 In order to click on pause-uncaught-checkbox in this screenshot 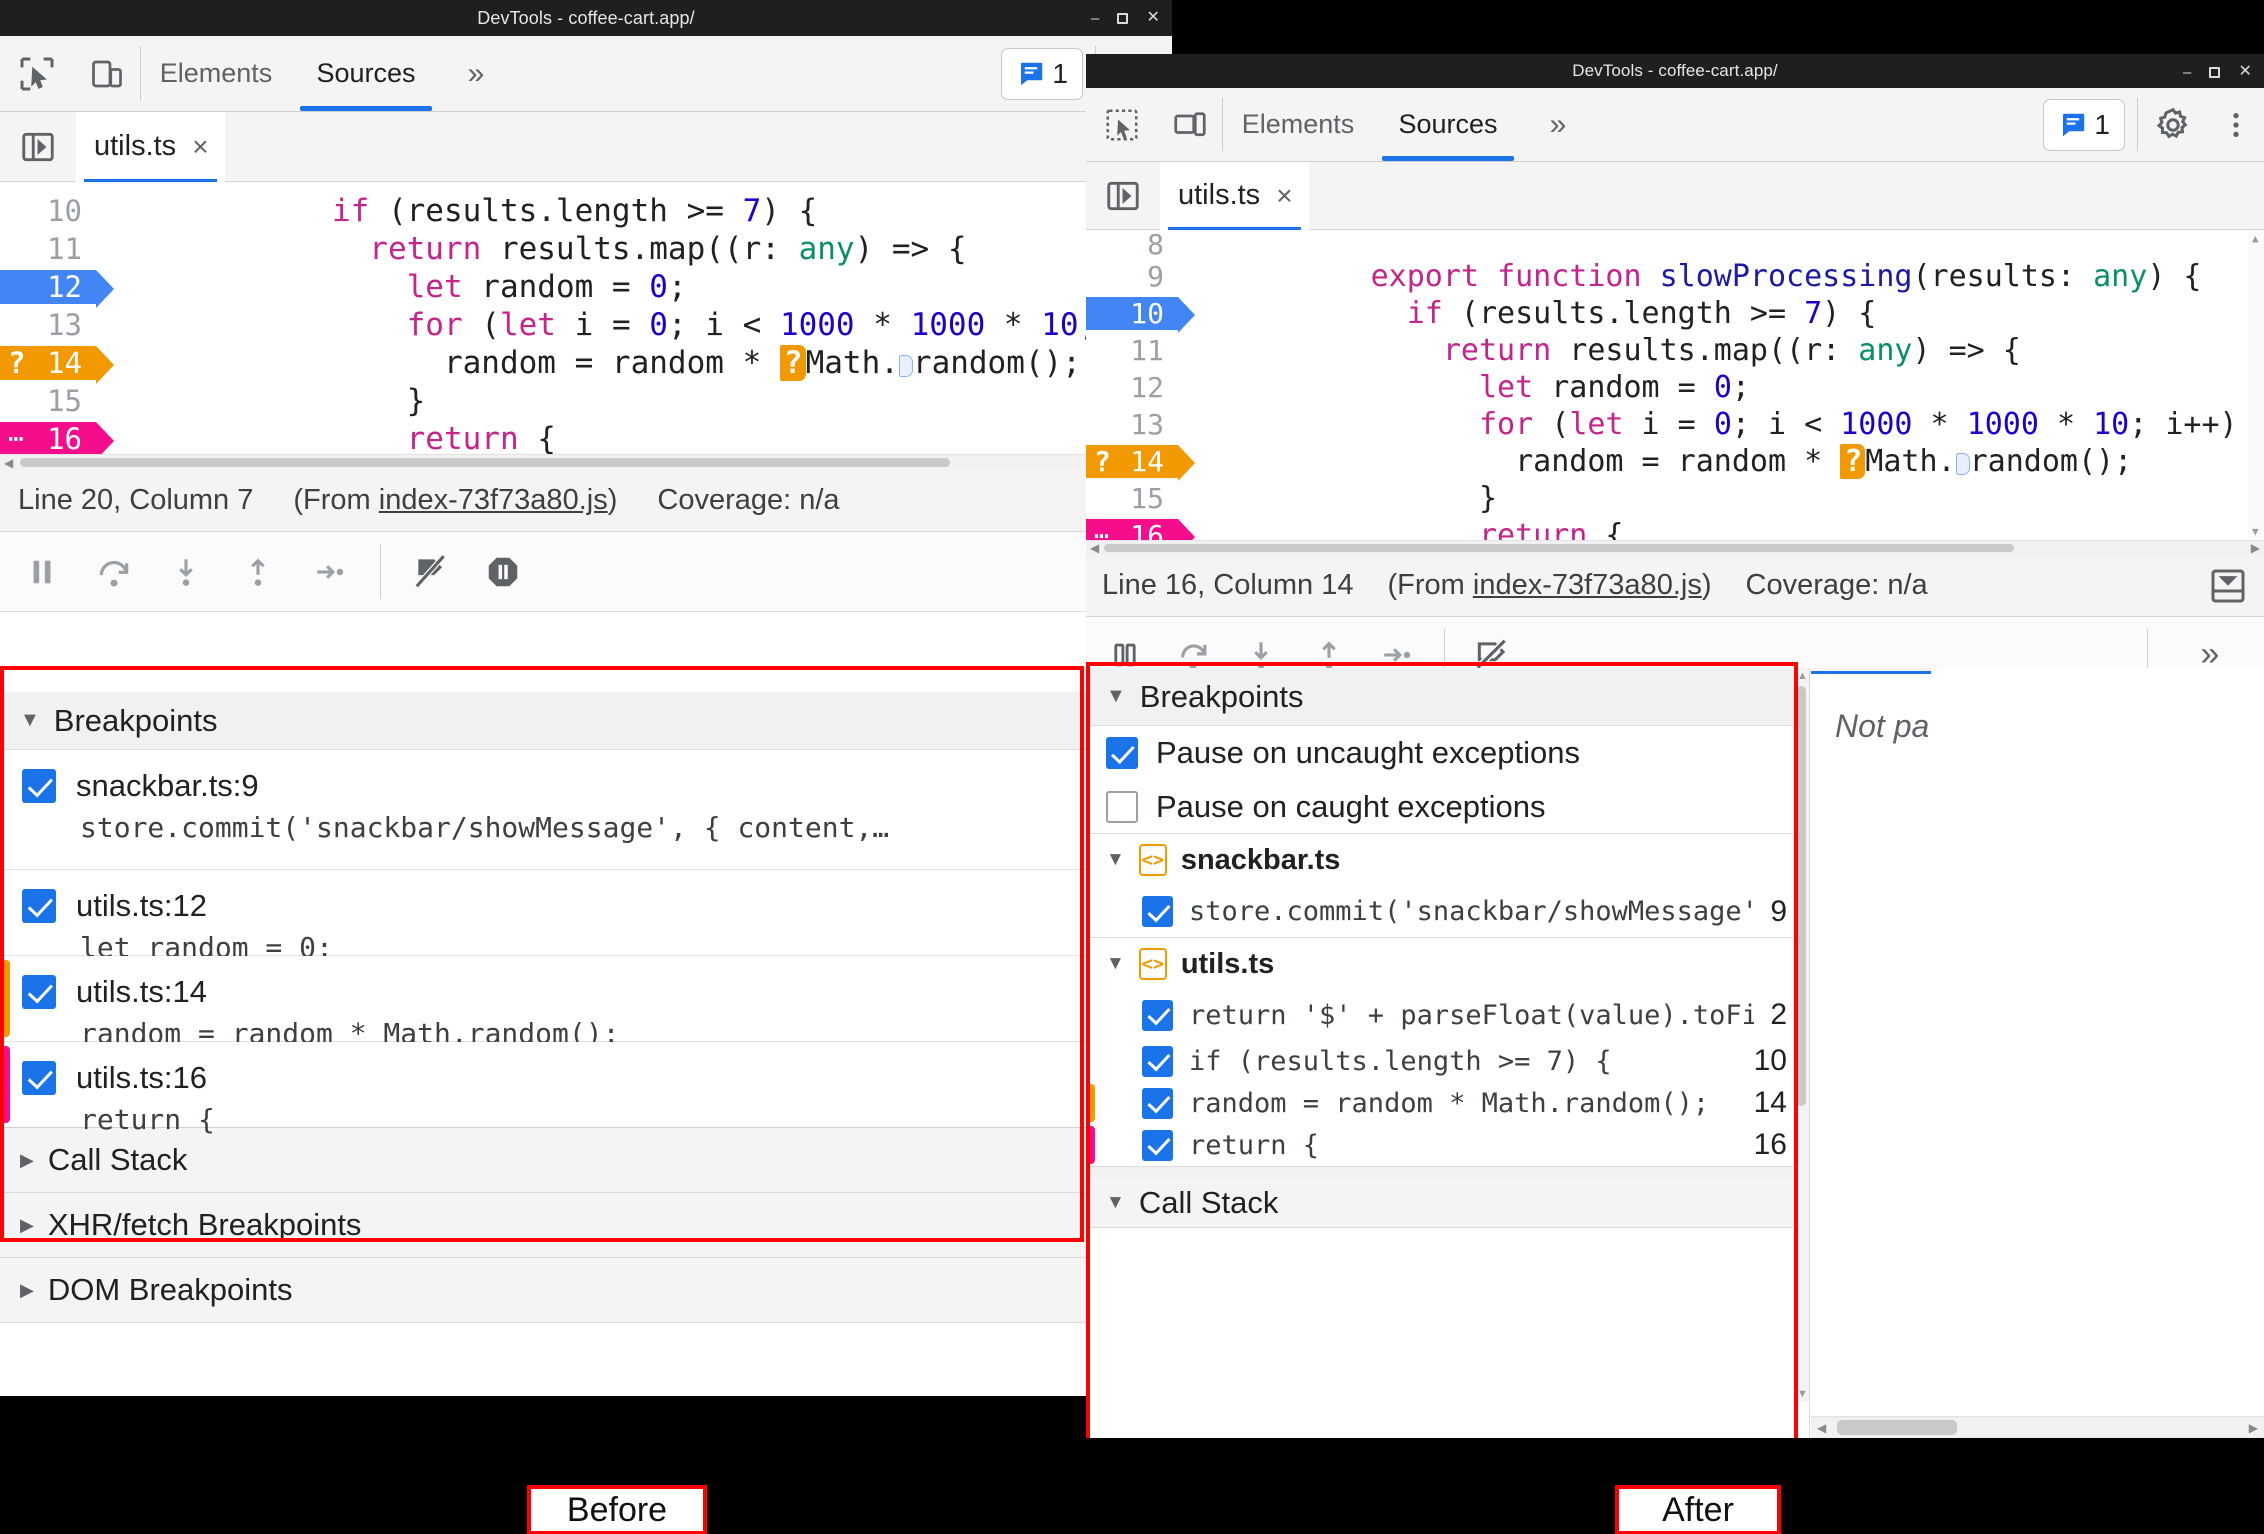, I will do `click(1122, 753)`.